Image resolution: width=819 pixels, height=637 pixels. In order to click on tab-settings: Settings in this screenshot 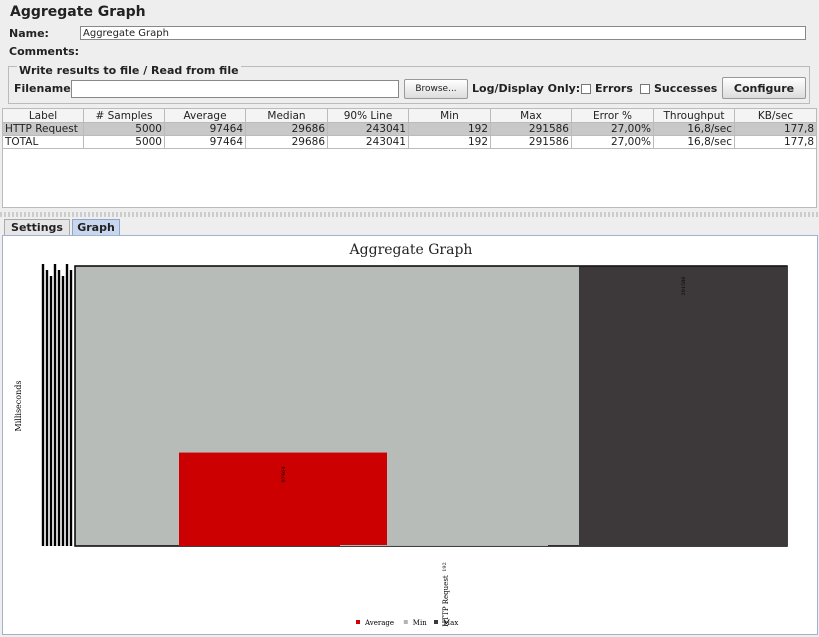, I will do `click(37, 227)`.